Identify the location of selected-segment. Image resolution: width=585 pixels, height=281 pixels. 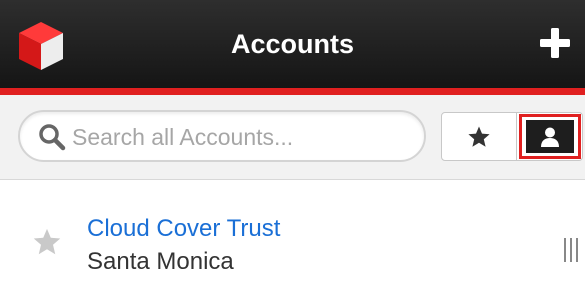
(550, 136).